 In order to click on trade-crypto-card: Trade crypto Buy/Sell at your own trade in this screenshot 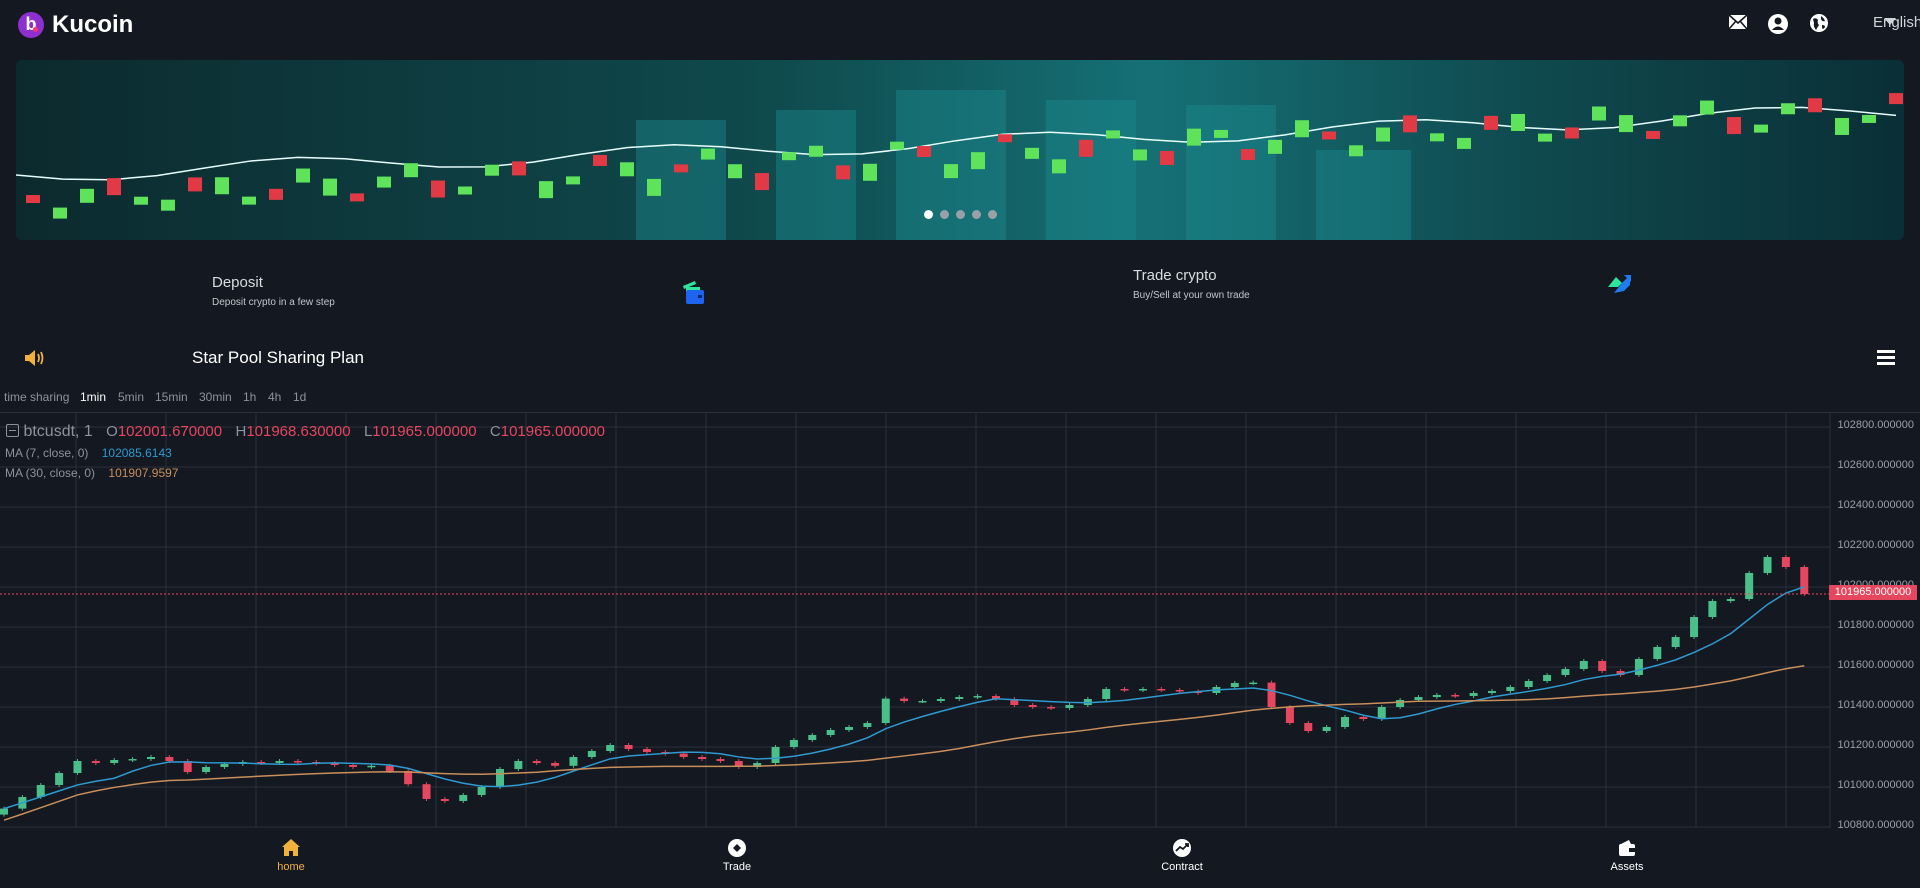, I will do `click(1403, 287)`.